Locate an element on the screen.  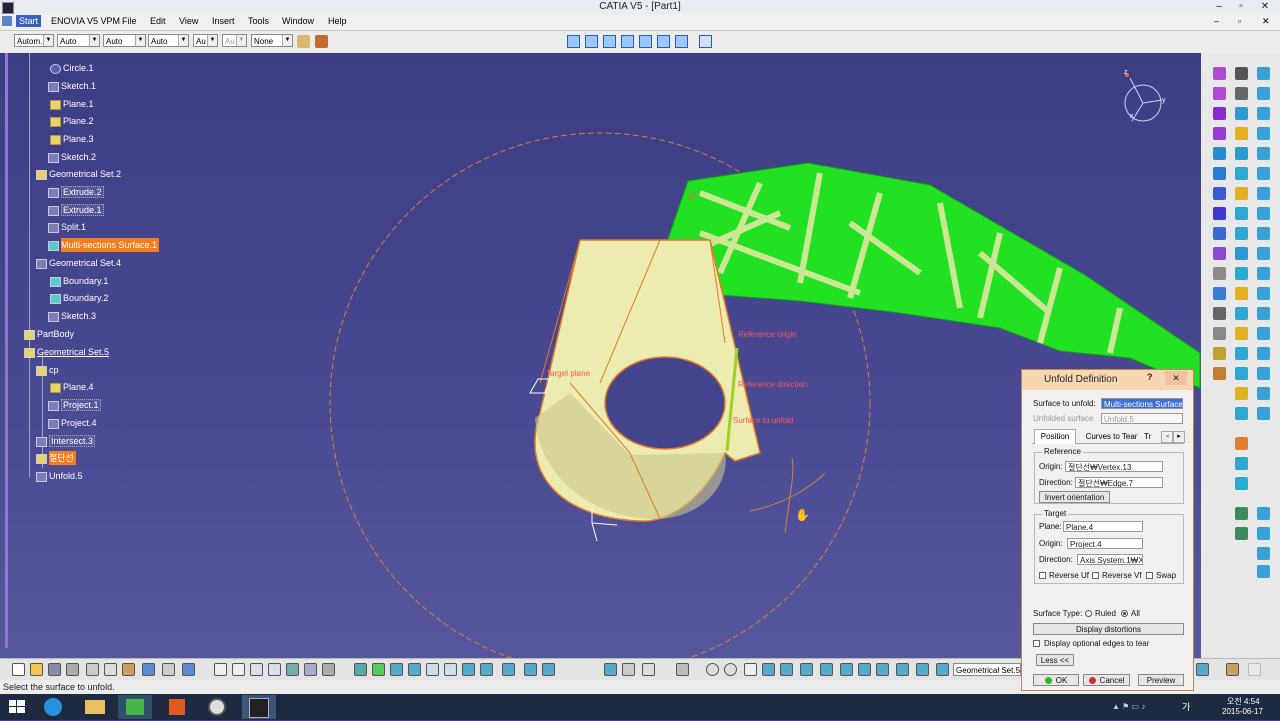
lock-icon is located at coordinates (628, 669).